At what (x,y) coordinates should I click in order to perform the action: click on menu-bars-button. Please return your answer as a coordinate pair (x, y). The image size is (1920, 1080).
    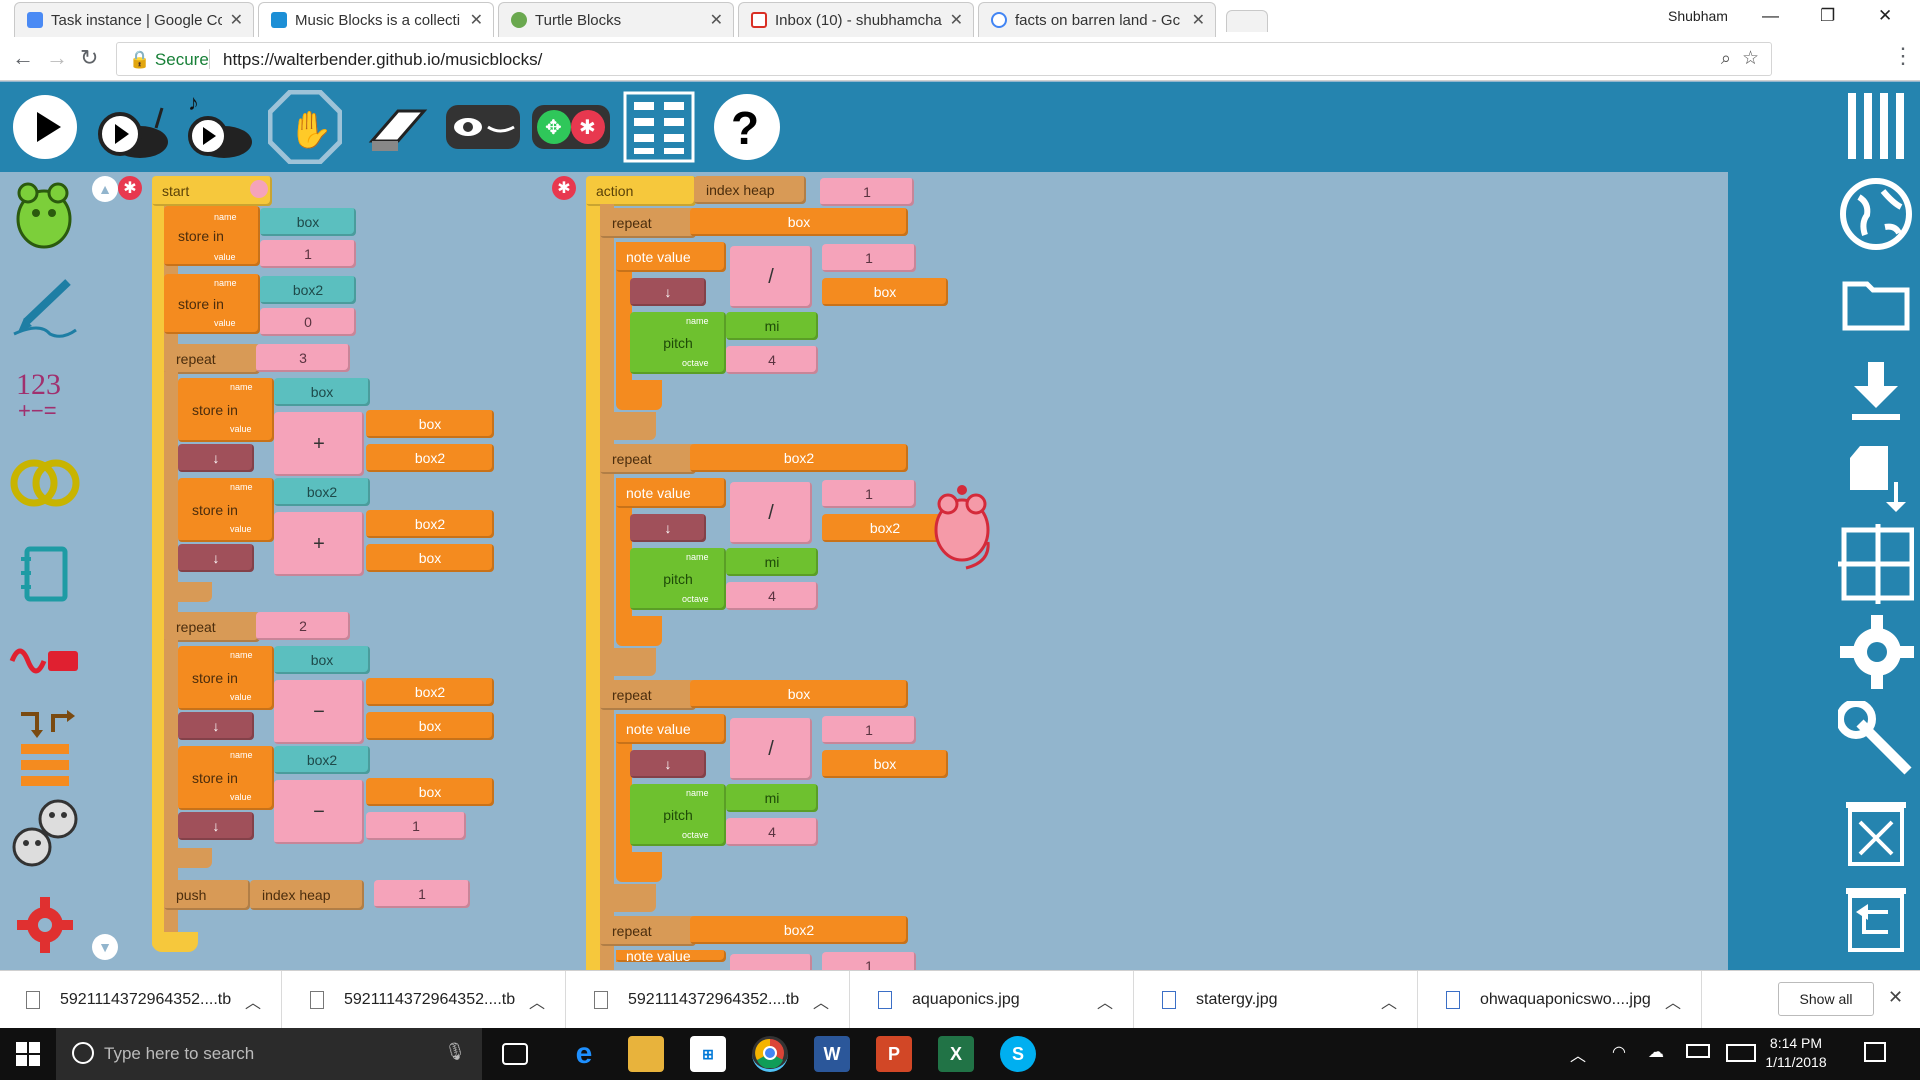
    Looking at the image, I should click on (1876, 126).